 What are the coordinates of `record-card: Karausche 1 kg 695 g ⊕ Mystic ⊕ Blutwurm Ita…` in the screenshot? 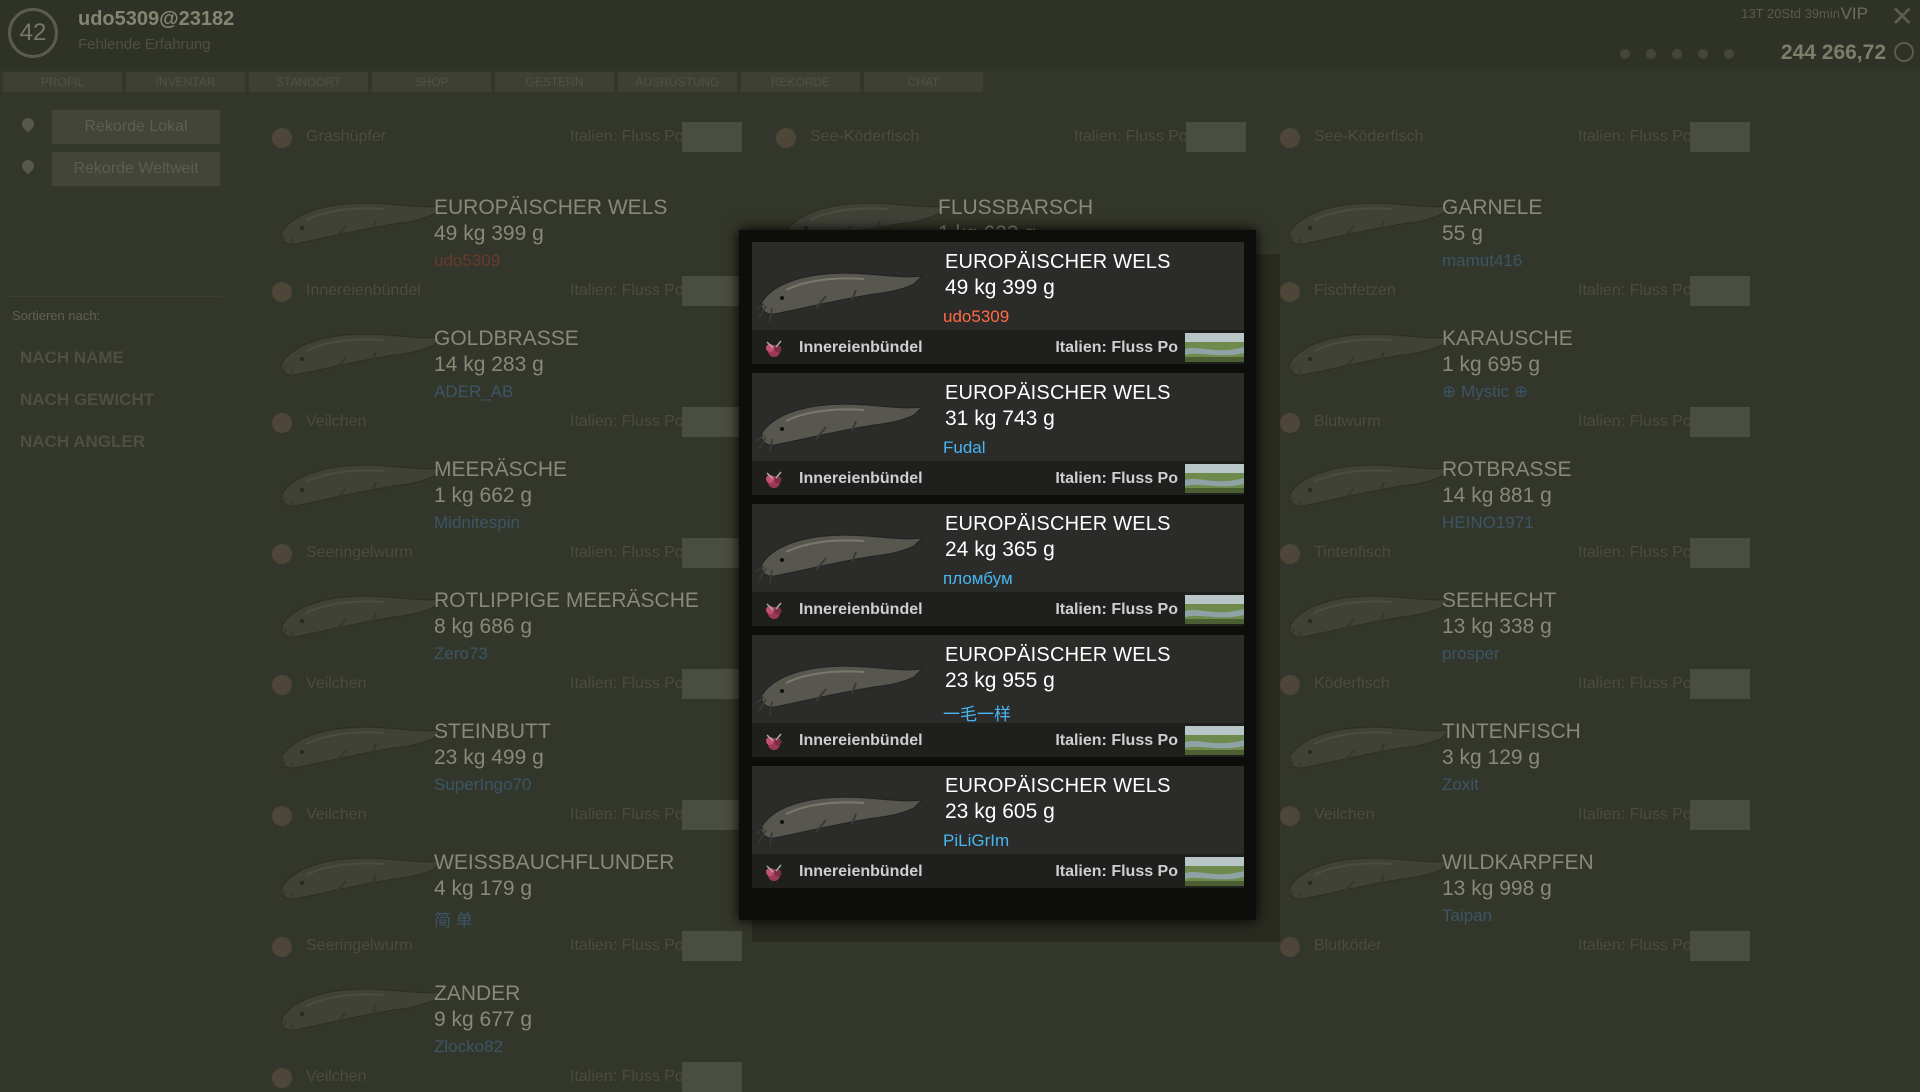 It's located at (1511, 364).